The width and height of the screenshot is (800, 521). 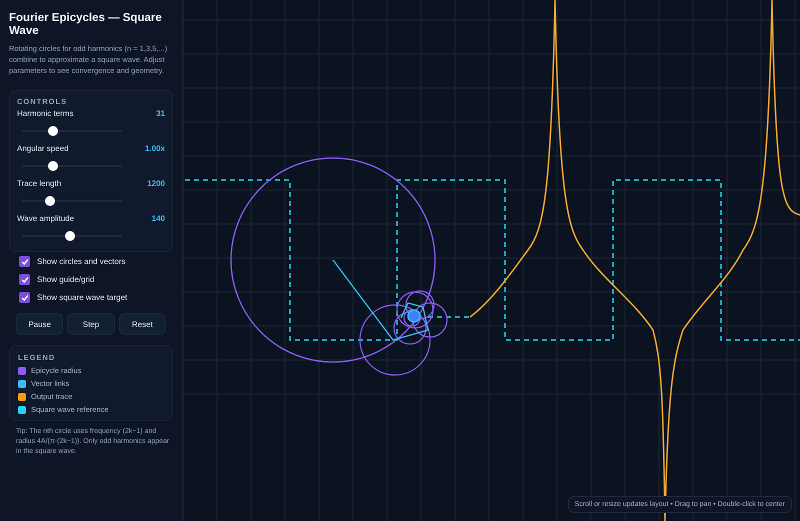 What do you see at coordinates (45, 113) in the screenshot?
I see `slider-label: Harmonic terms` at bounding box center [45, 113].